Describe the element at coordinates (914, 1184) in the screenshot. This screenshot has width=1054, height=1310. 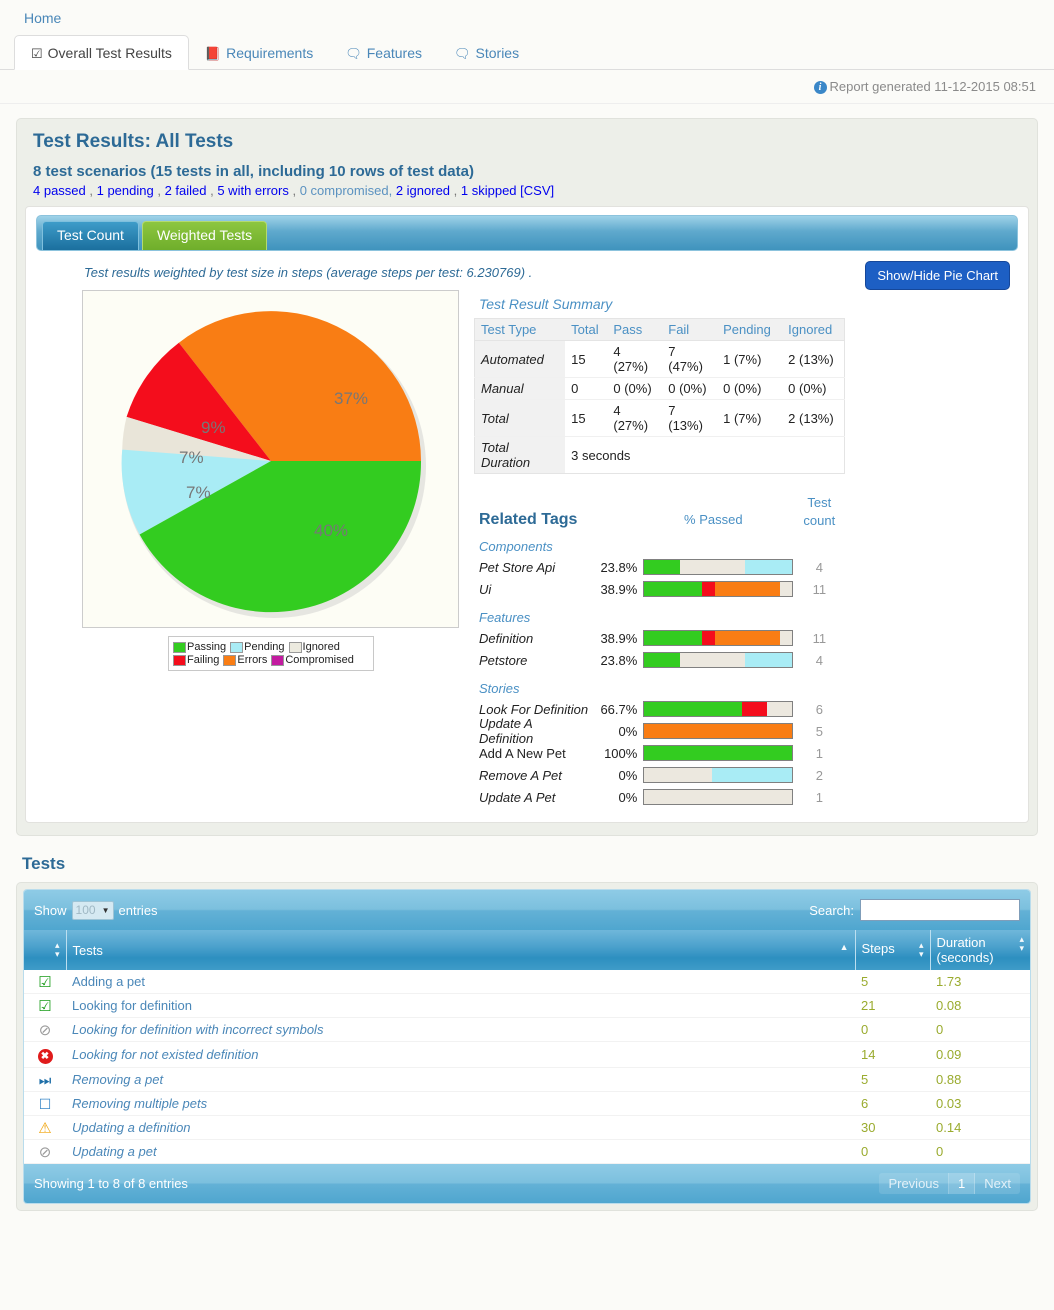
I see `previous-page-button: Previous` at that location.